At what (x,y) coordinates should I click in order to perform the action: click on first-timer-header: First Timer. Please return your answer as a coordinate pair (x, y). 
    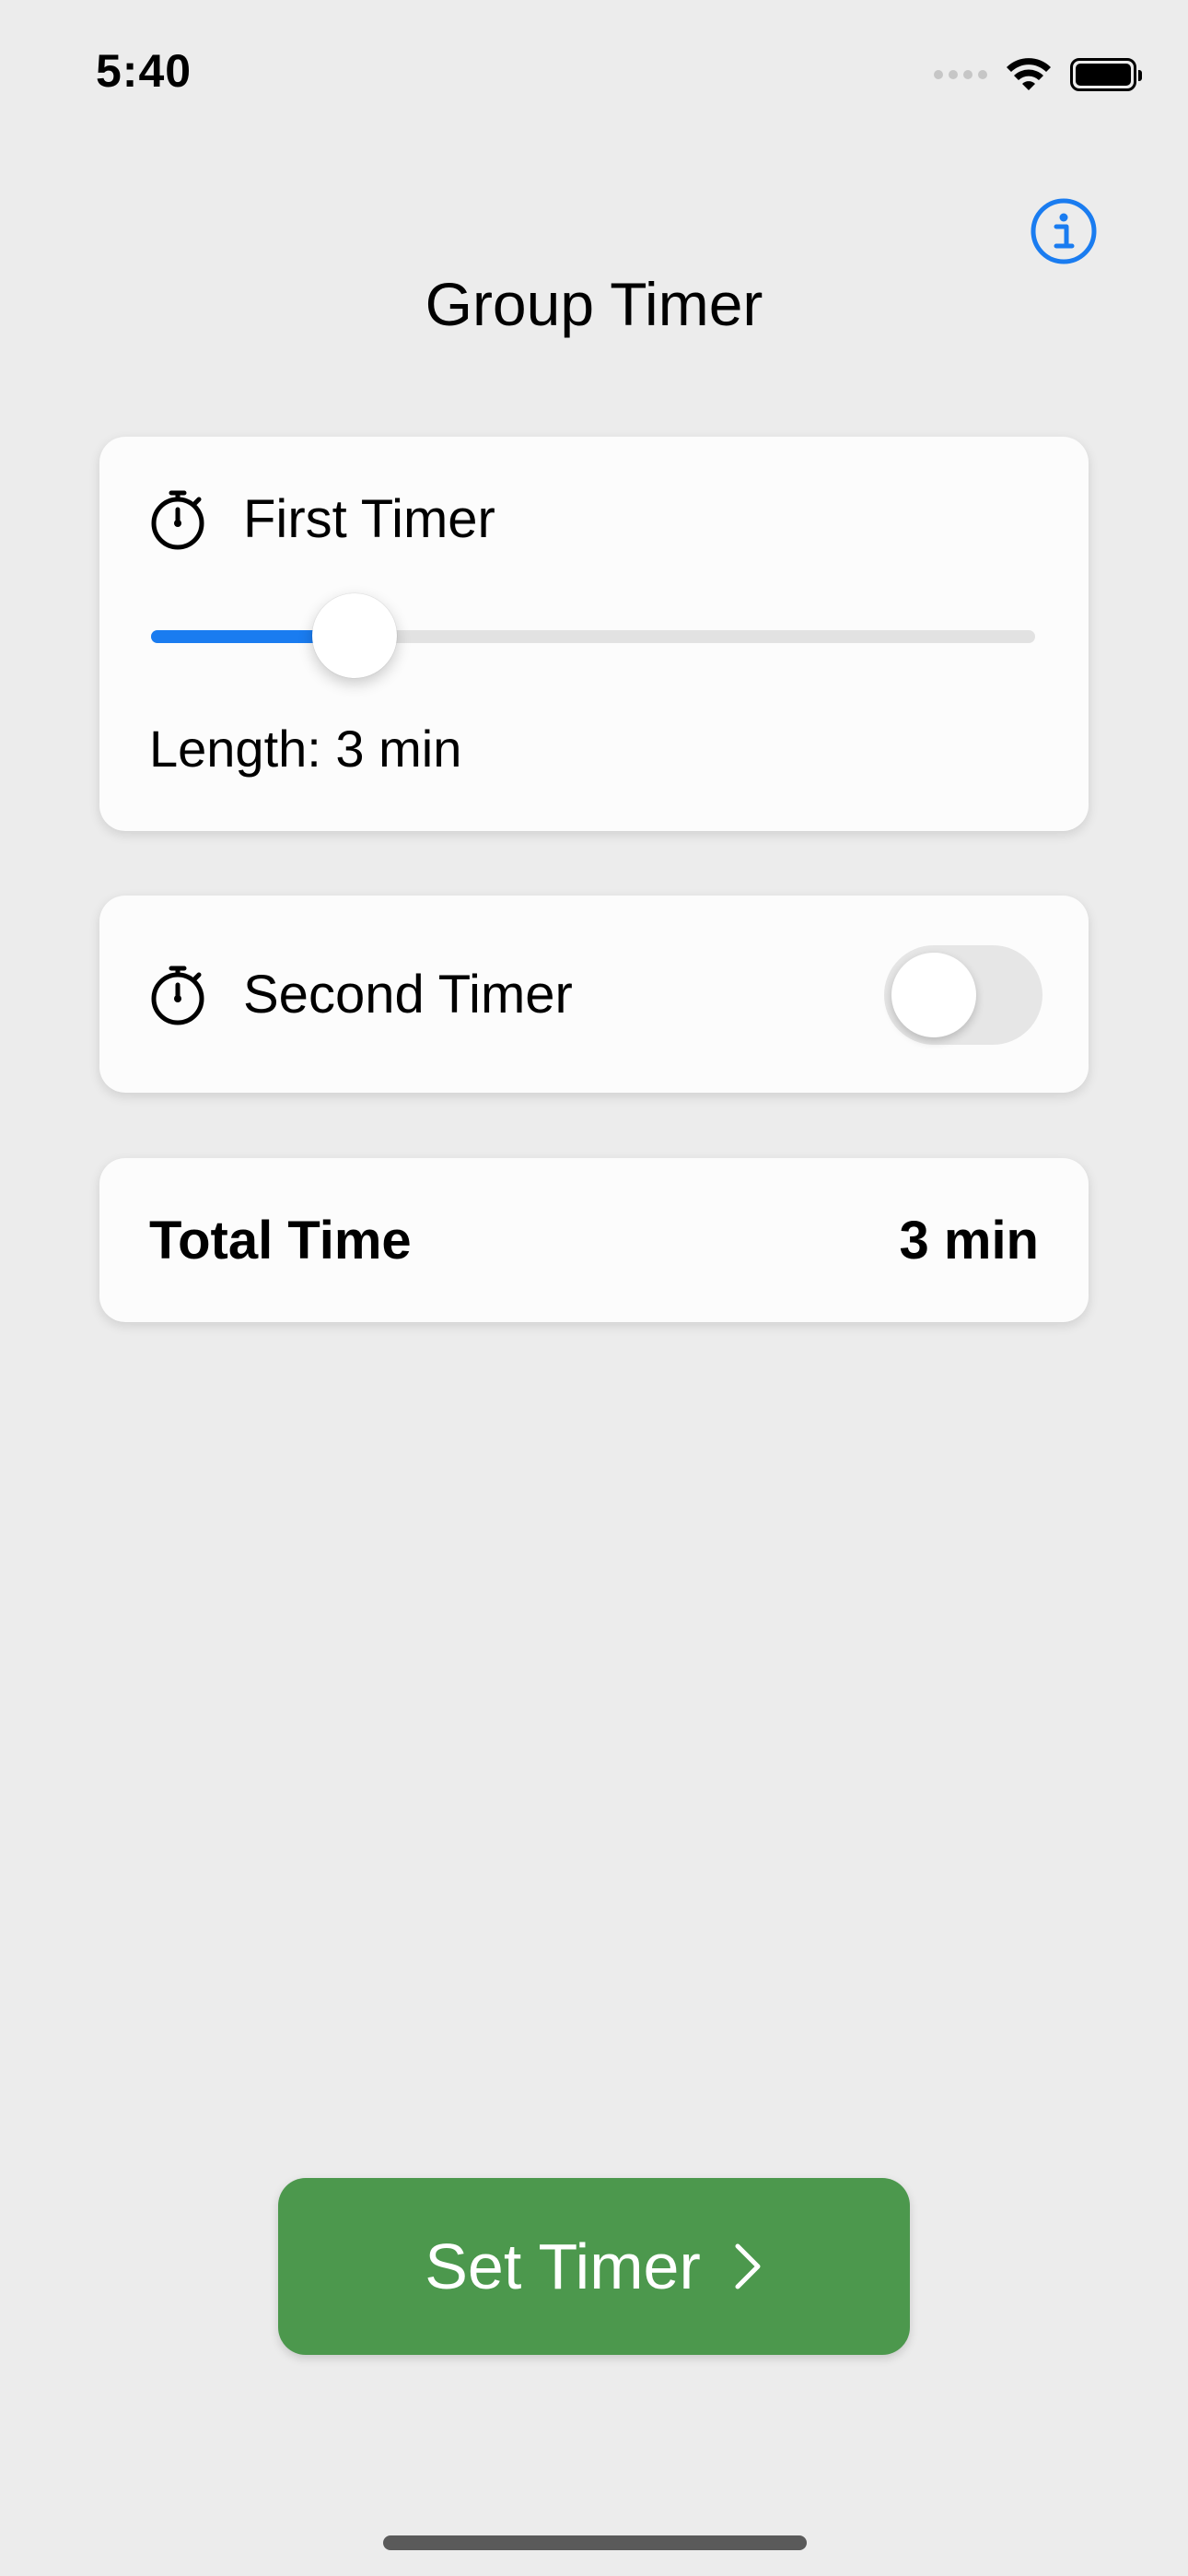
    Looking at the image, I should click on (322, 519).